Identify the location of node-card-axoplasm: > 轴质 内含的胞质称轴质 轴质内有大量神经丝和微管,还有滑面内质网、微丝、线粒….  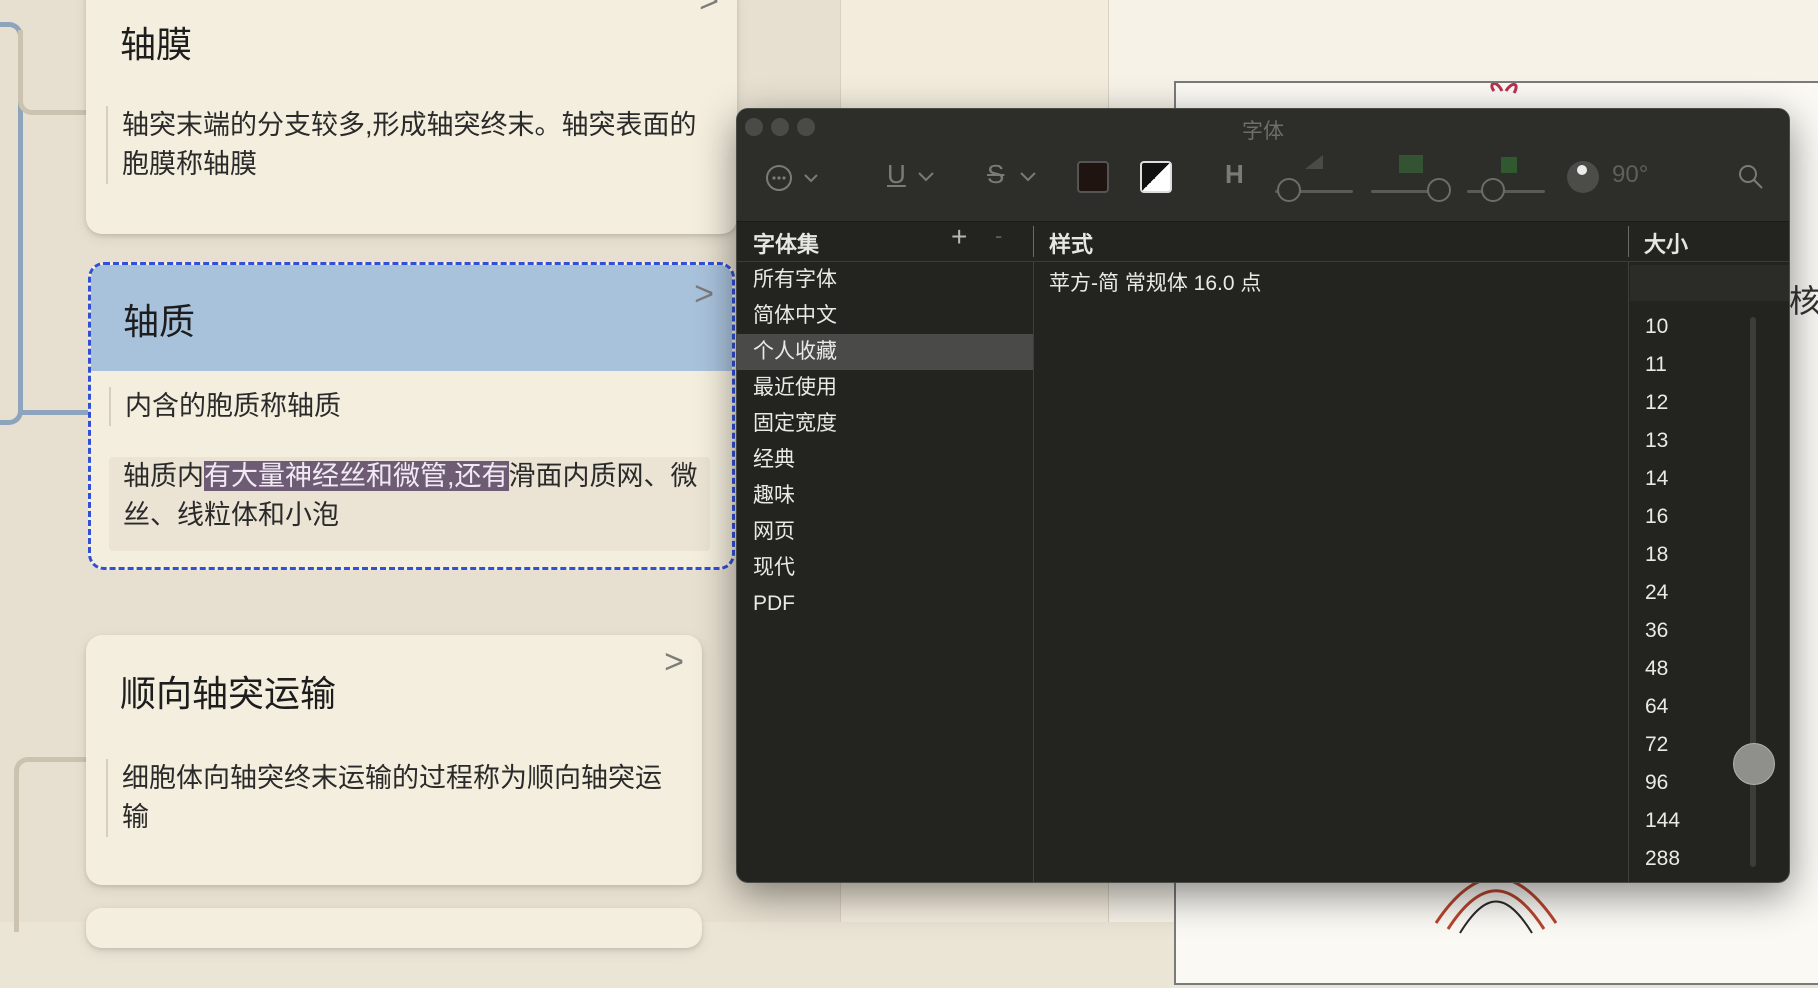
(411, 416).